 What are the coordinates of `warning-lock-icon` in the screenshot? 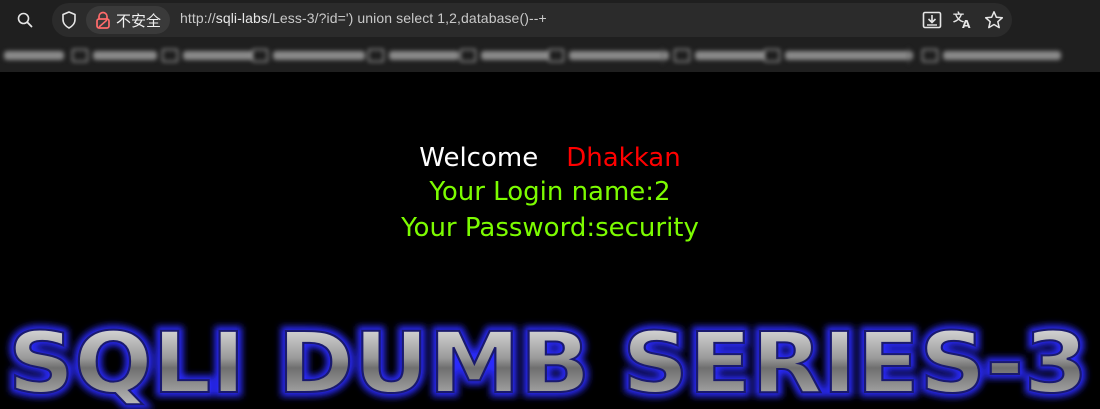 It's located at (103, 20).